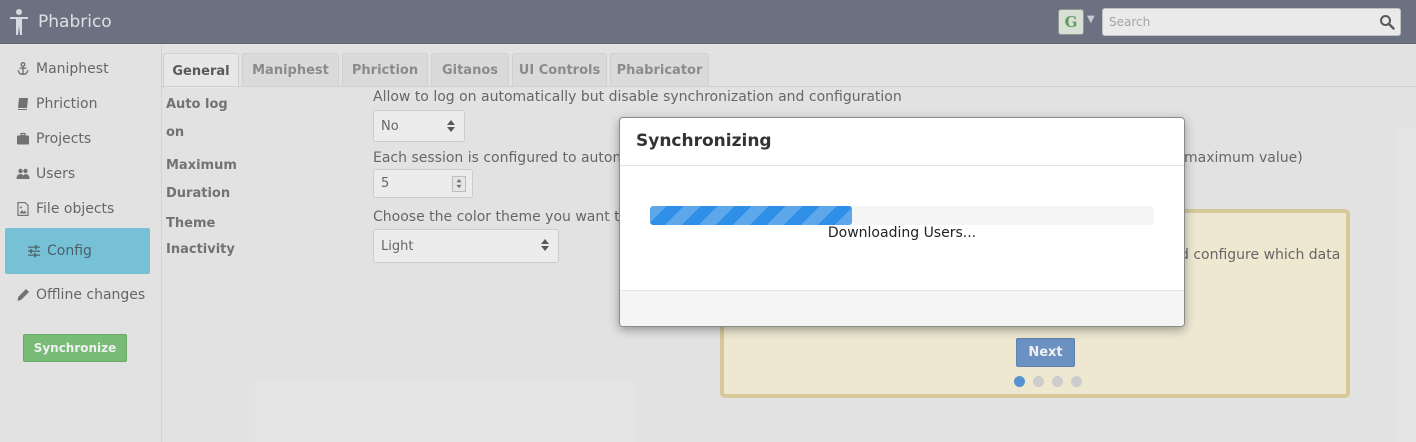 The image size is (1416, 442). I want to click on modal-footer, so click(902, 308).